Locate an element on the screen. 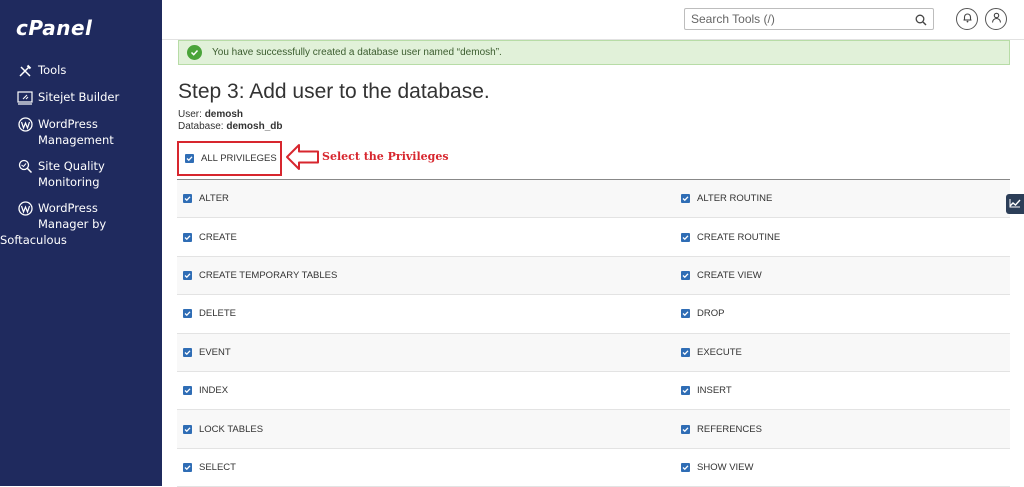 The height and width of the screenshot is (487, 1024). privilege-cell: CREATE TEMPORARY TABLES is located at coordinates (426, 275).